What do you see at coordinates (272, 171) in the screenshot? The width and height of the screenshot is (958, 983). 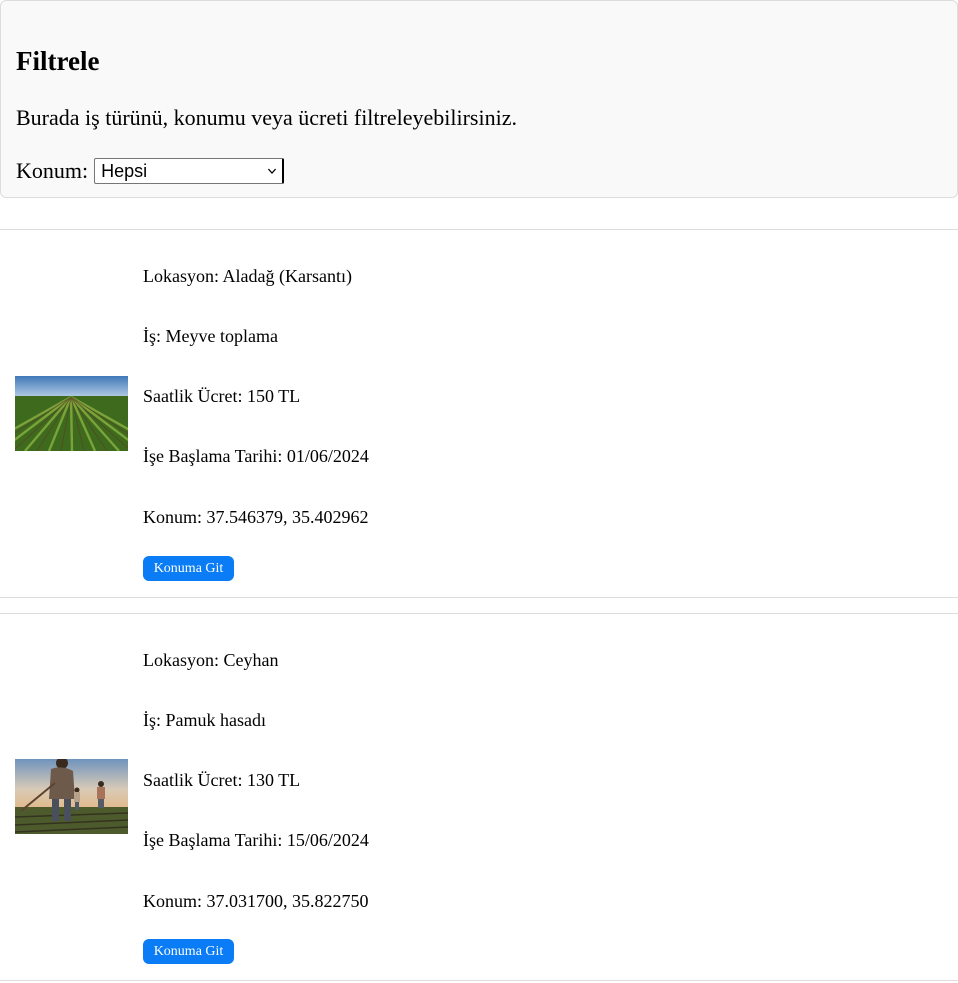 I see `chevron-down-icon` at bounding box center [272, 171].